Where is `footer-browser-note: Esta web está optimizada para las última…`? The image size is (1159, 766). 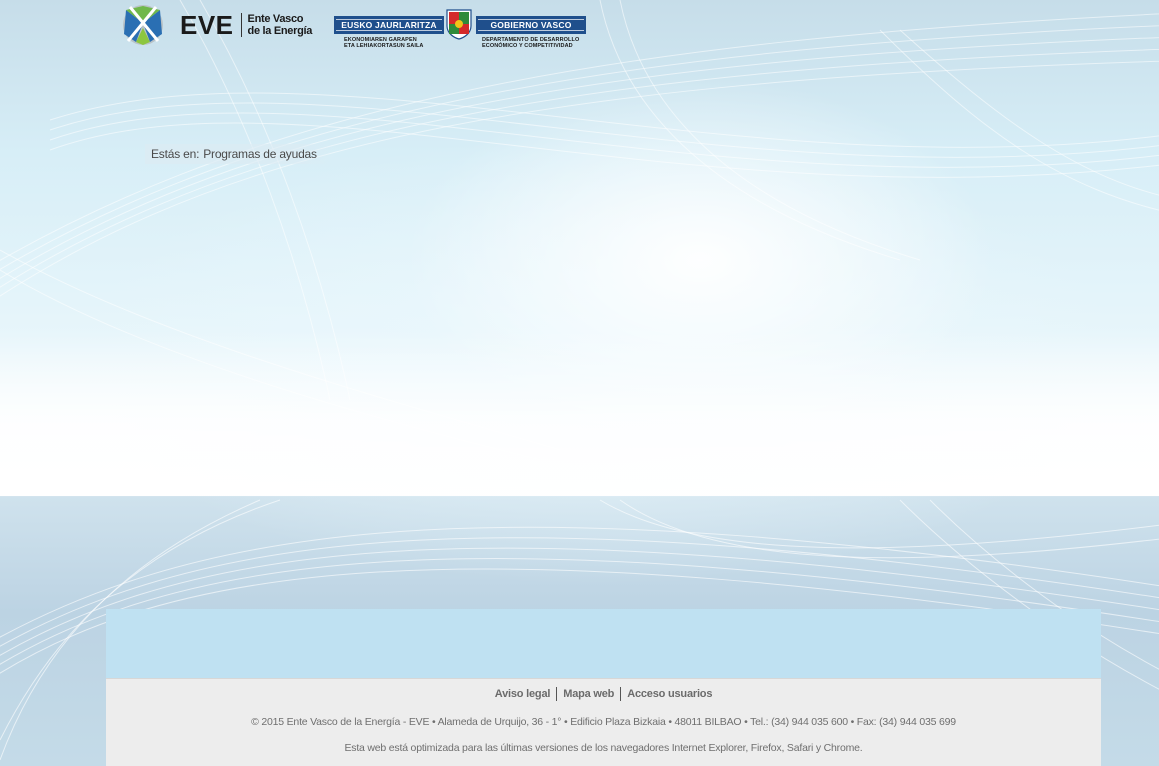 footer-browser-note: Esta web está optimizada para las última… is located at coordinates (603, 748).